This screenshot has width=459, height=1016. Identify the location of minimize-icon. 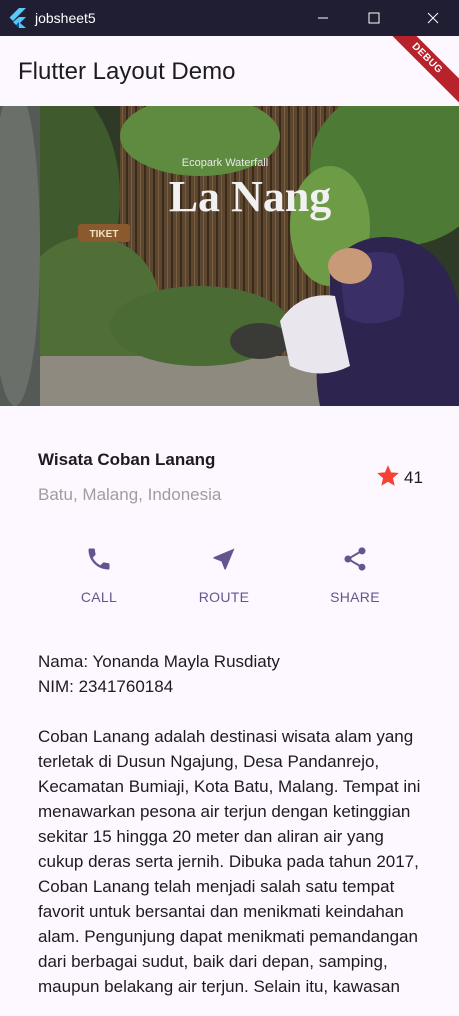
(323, 18).